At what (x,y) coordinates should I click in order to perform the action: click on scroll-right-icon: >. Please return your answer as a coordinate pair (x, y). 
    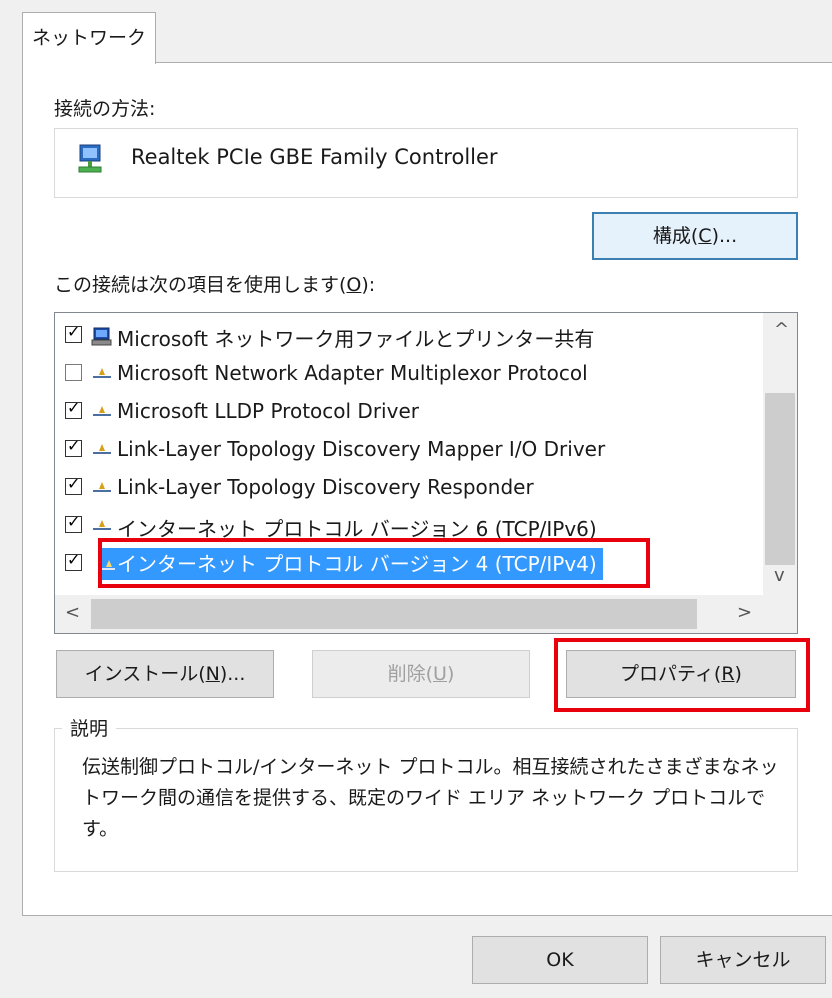
    Looking at the image, I should click on (744, 612).